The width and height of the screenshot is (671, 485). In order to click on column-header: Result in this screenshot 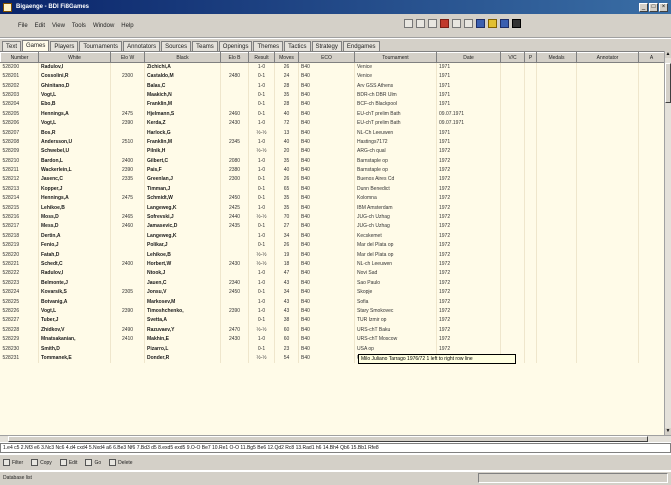, I will do `click(261, 57)`.